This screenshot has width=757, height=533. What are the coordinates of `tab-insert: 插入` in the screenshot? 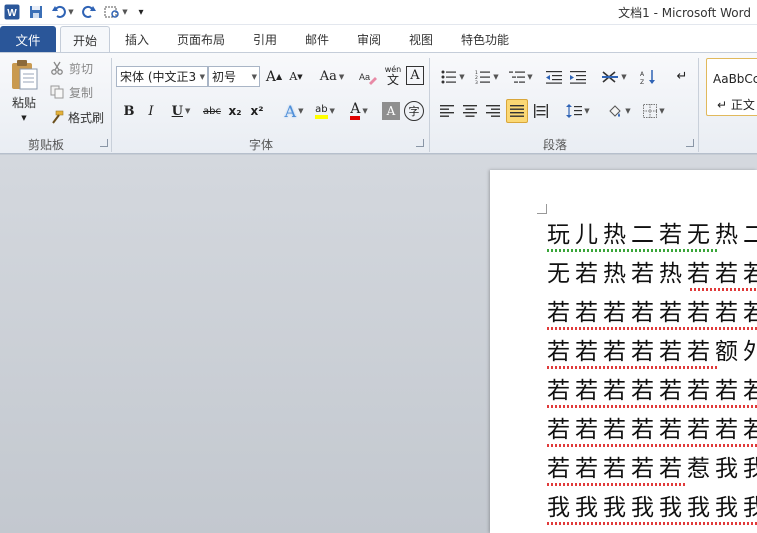 It's located at (137, 39).